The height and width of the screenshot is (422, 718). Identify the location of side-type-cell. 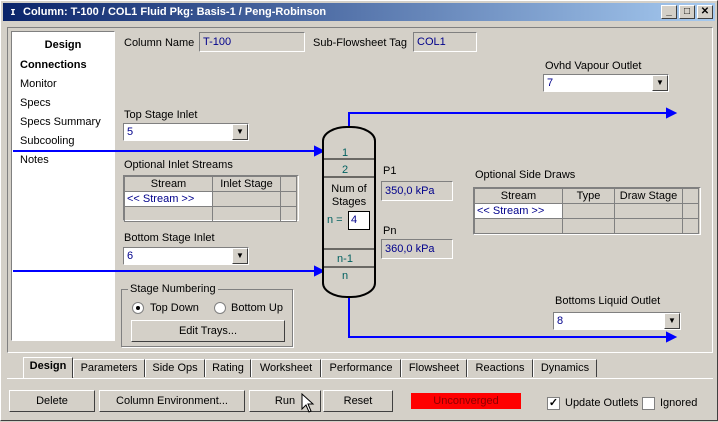
(588, 211).